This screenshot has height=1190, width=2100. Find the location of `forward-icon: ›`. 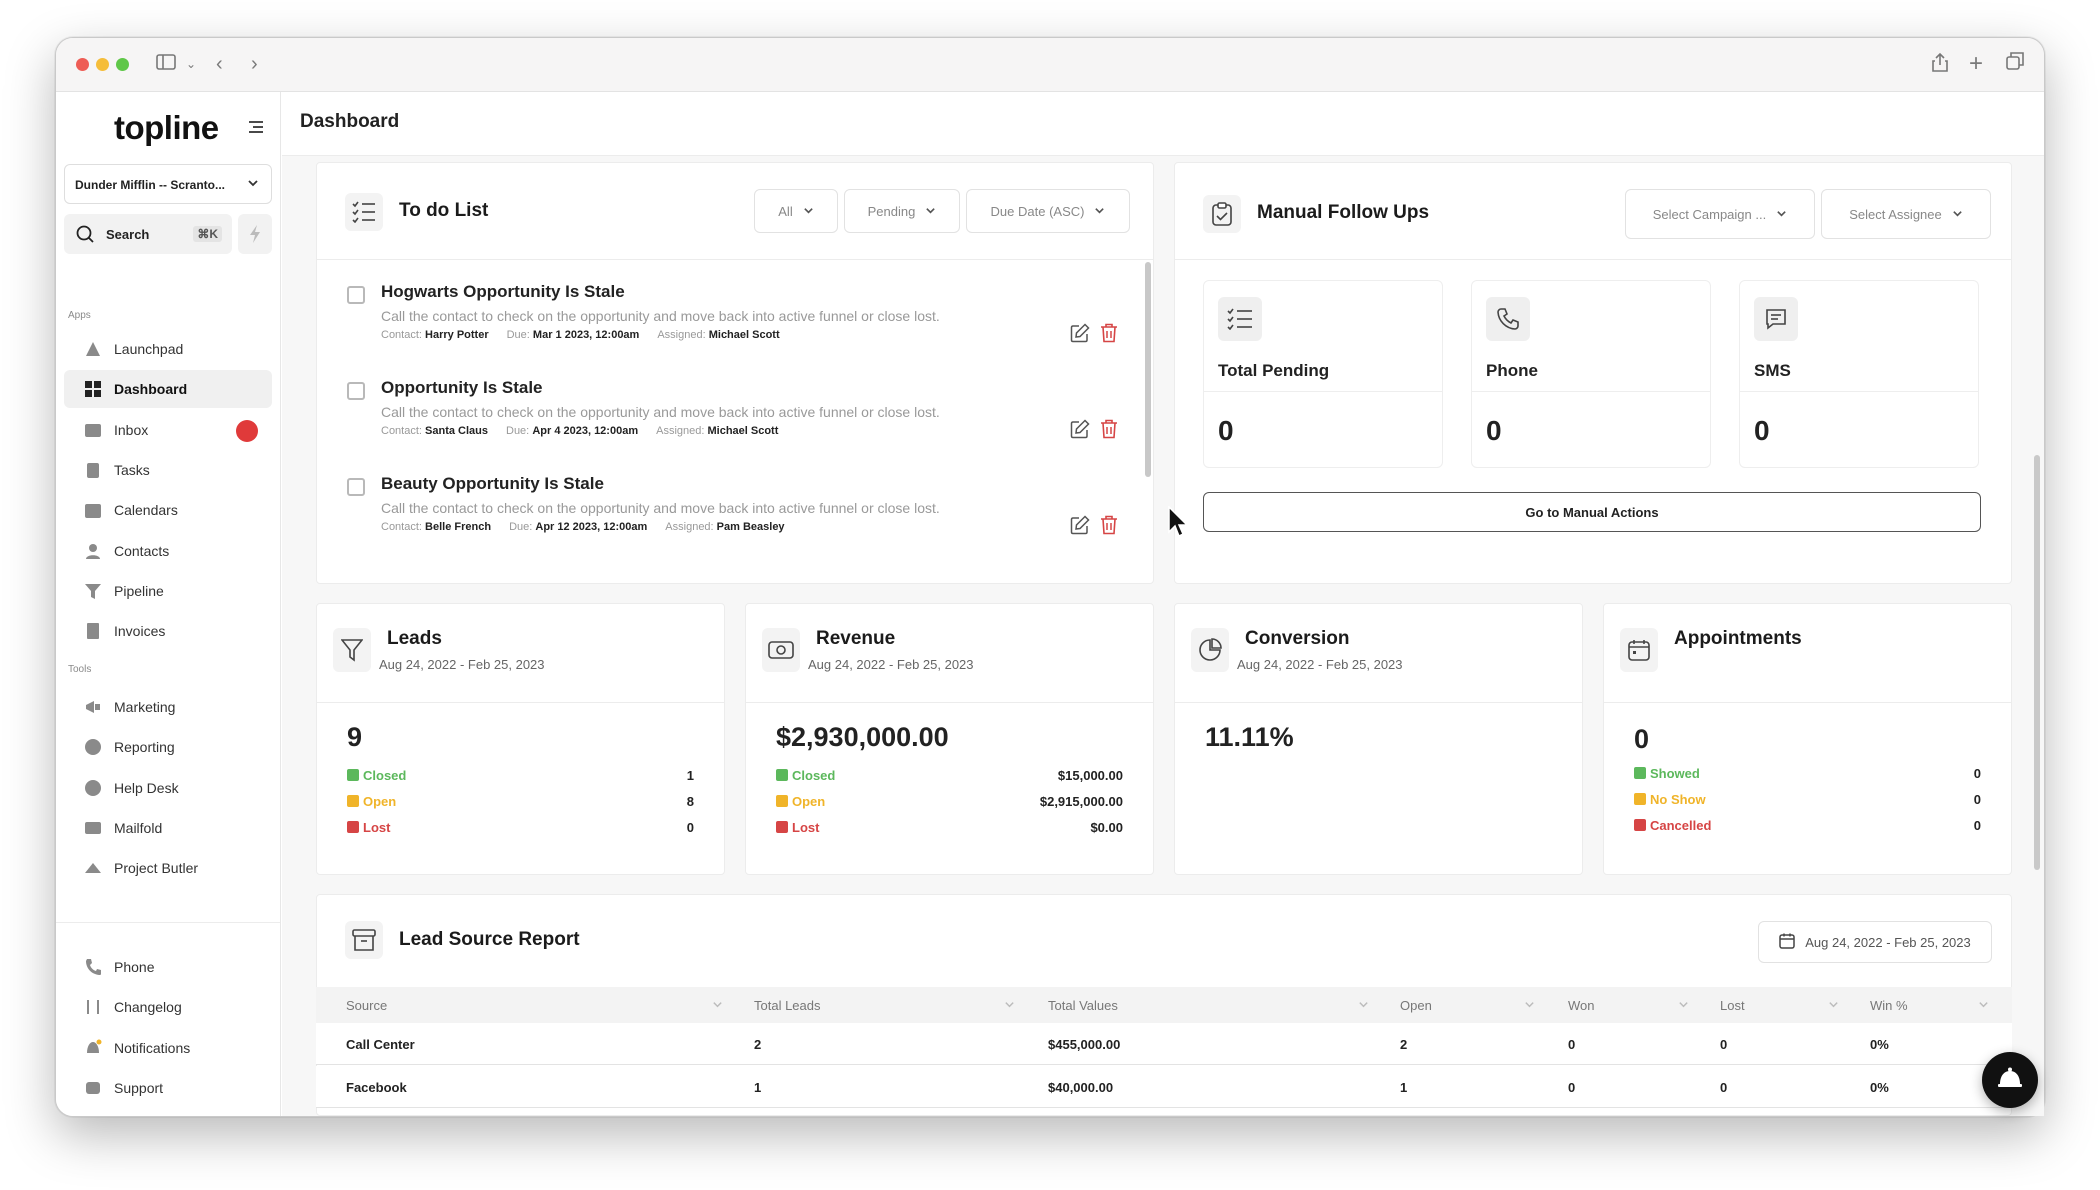

forward-icon: › is located at coordinates (254, 64).